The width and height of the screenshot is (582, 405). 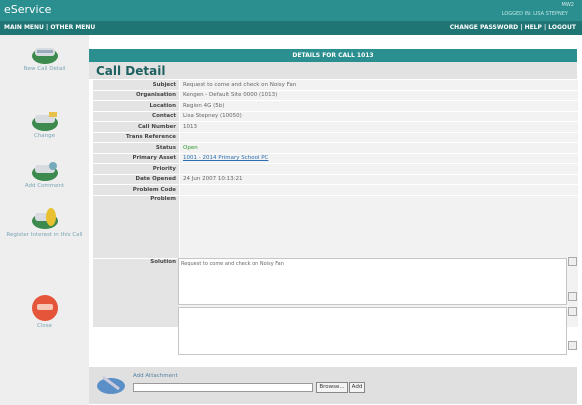 I want to click on field-value-cell: 1001 - 2014 Primary School PC, so click(x=379, y=158).